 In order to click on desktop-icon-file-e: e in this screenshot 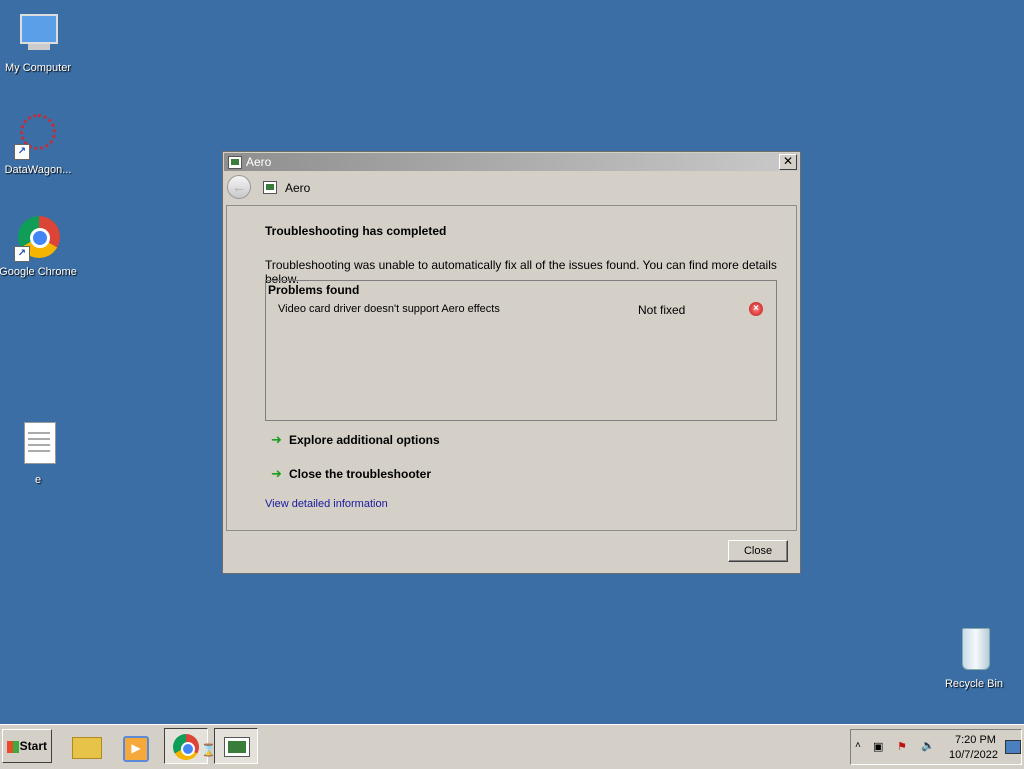, I will do `click(39, 454)`.